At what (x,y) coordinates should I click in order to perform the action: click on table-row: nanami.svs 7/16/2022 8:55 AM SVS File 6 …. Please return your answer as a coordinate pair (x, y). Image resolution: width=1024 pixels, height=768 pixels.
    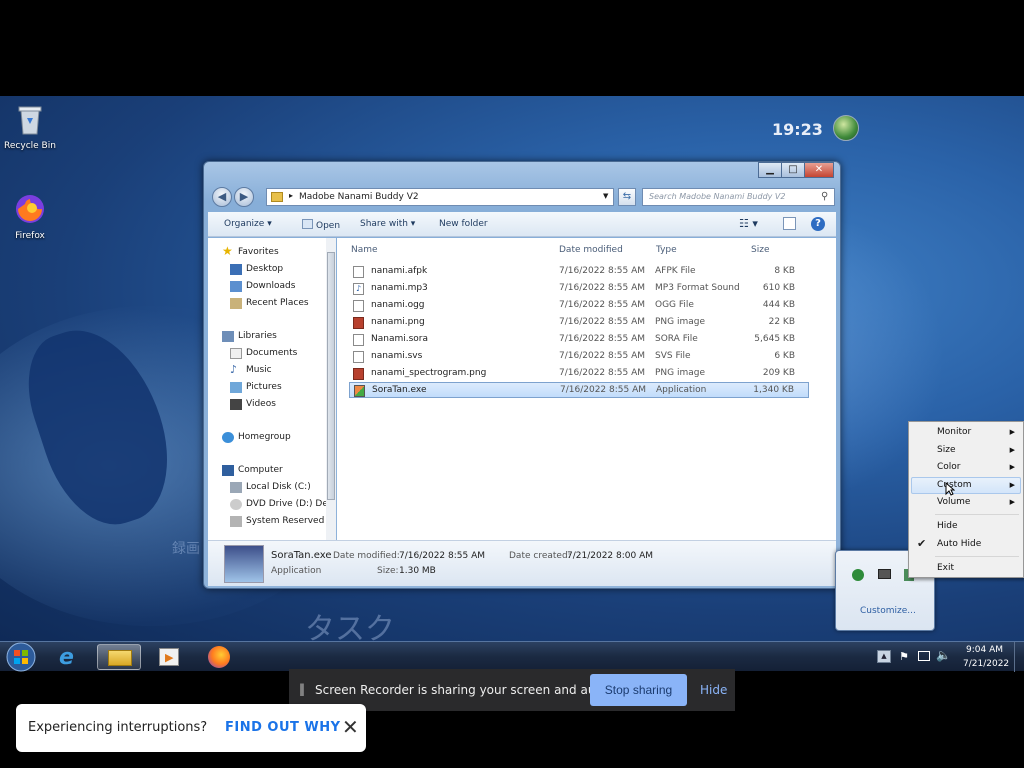
    Looking at the image, I should click on (579, 357).